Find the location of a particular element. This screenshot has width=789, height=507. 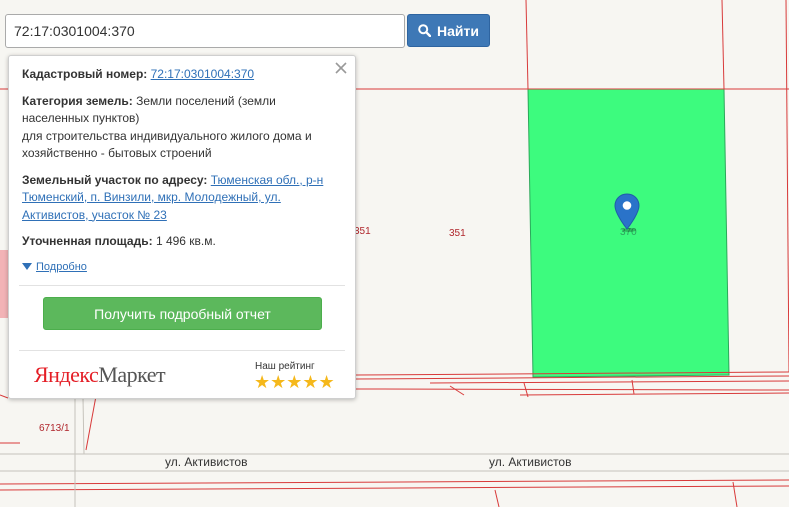

brand-market: Маркет is located at coordinates (132, 374).